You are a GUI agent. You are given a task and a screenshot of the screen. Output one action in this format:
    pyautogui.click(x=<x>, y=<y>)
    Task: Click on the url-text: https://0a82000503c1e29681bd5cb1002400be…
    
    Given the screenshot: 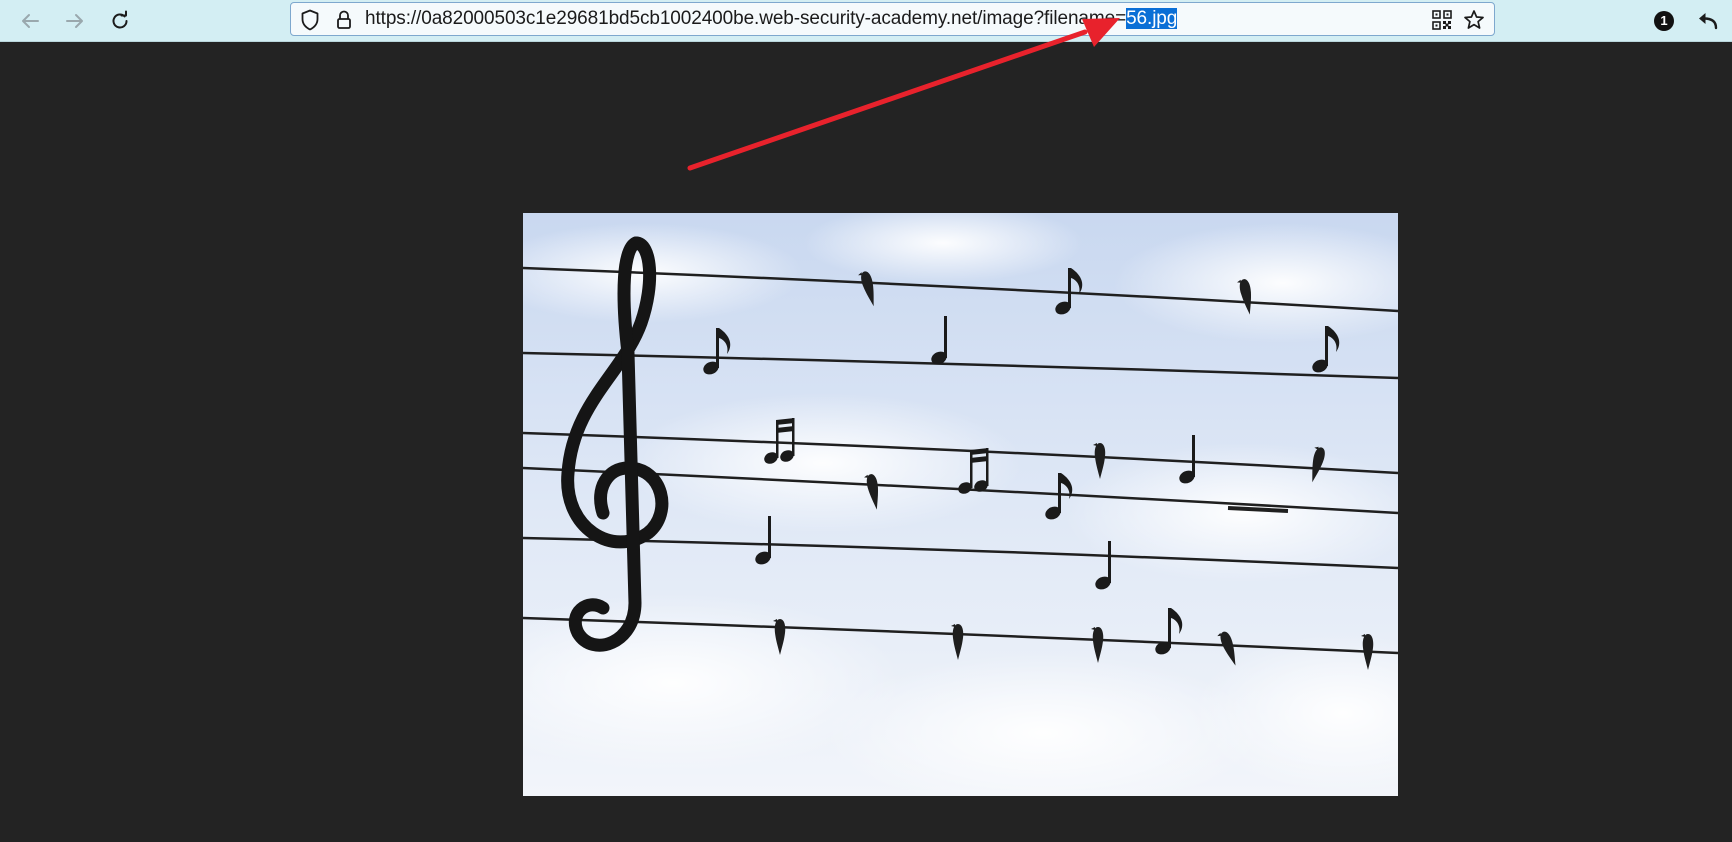 What is the action you would take?
    pyautogui.click(x=771, y=19)
    